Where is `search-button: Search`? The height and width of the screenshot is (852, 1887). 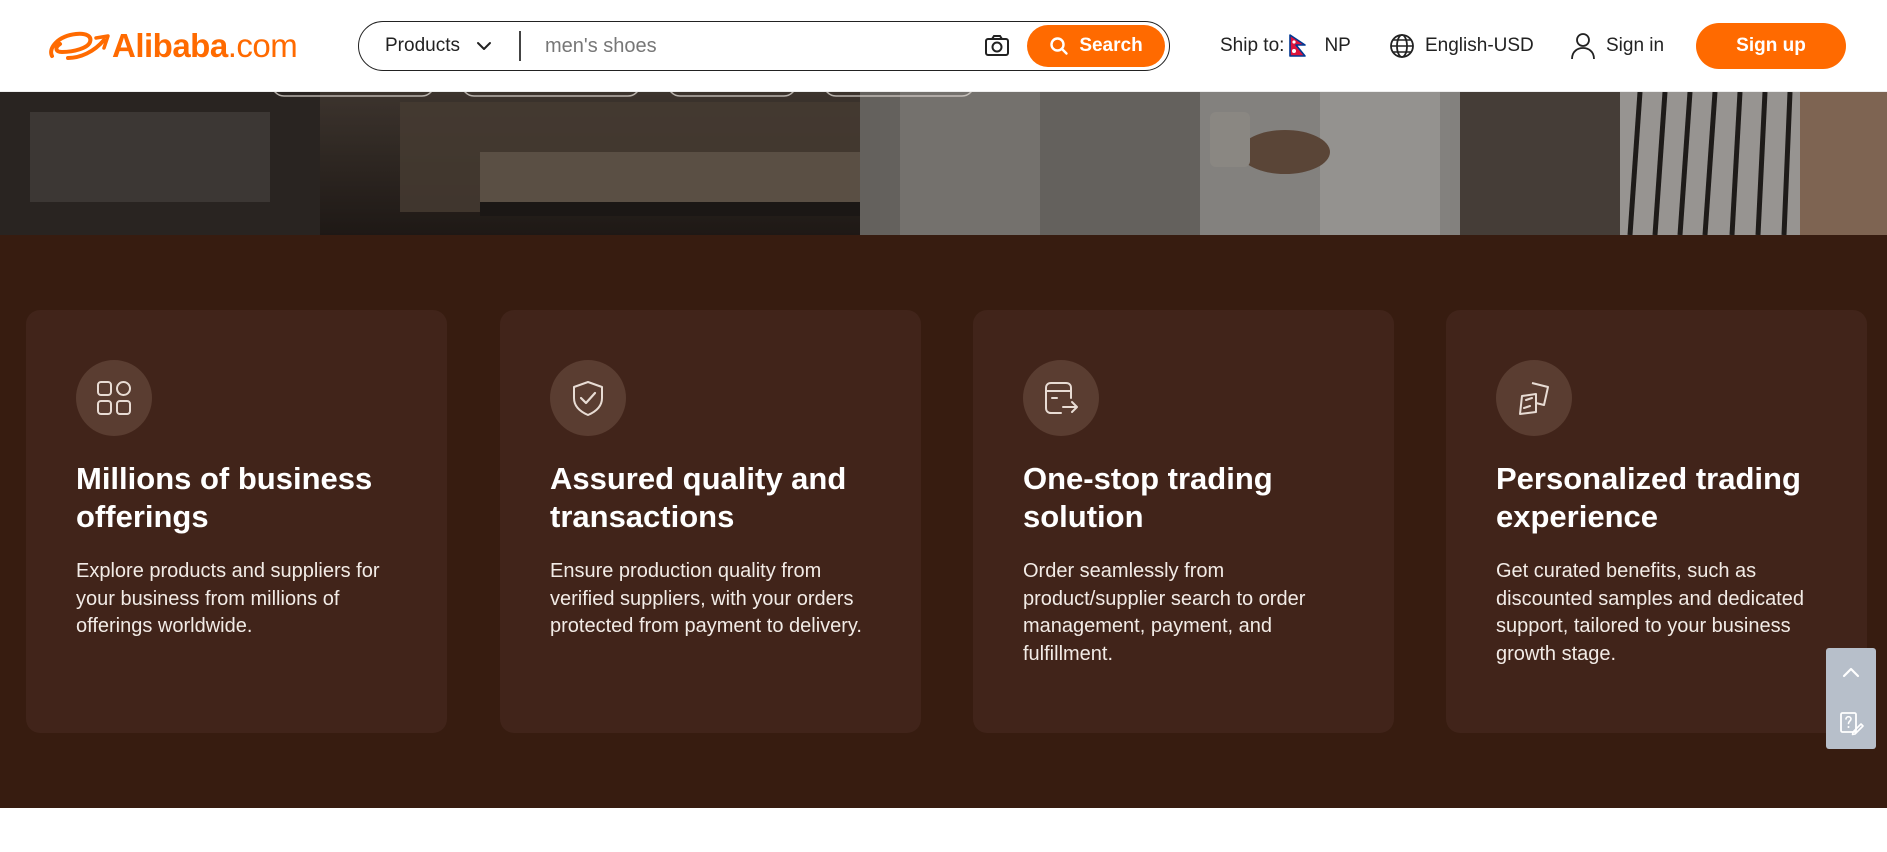 search-button: Search is located at coordinates (1096, 46).